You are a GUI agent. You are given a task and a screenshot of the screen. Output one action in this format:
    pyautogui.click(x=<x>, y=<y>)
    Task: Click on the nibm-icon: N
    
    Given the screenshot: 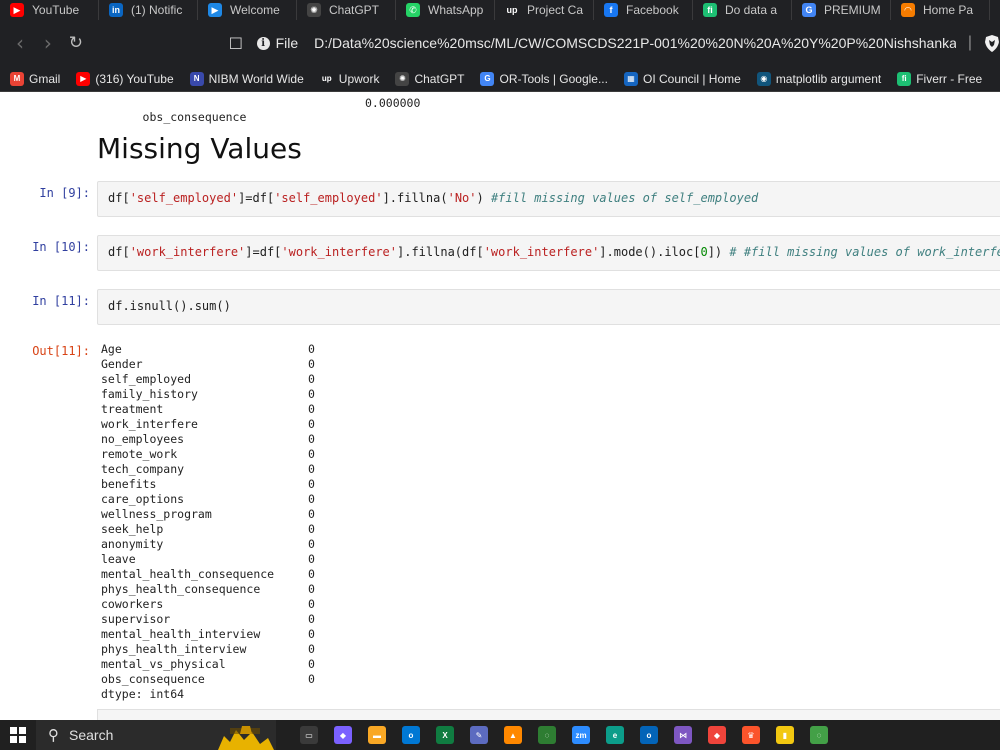 What is the action you would take?
    pyautogui.click(x=196, y=78)
    